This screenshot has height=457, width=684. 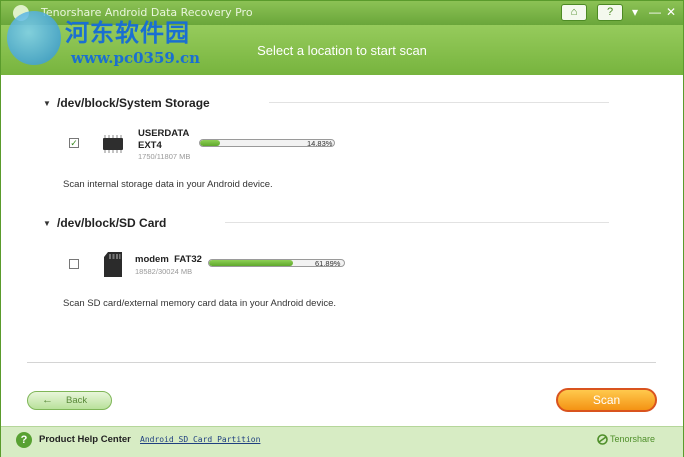 What do you see at coordinates (85, 439) in the screenshot?
I see `help-center-label: Product Help Center` at bounding box center [85, 439].